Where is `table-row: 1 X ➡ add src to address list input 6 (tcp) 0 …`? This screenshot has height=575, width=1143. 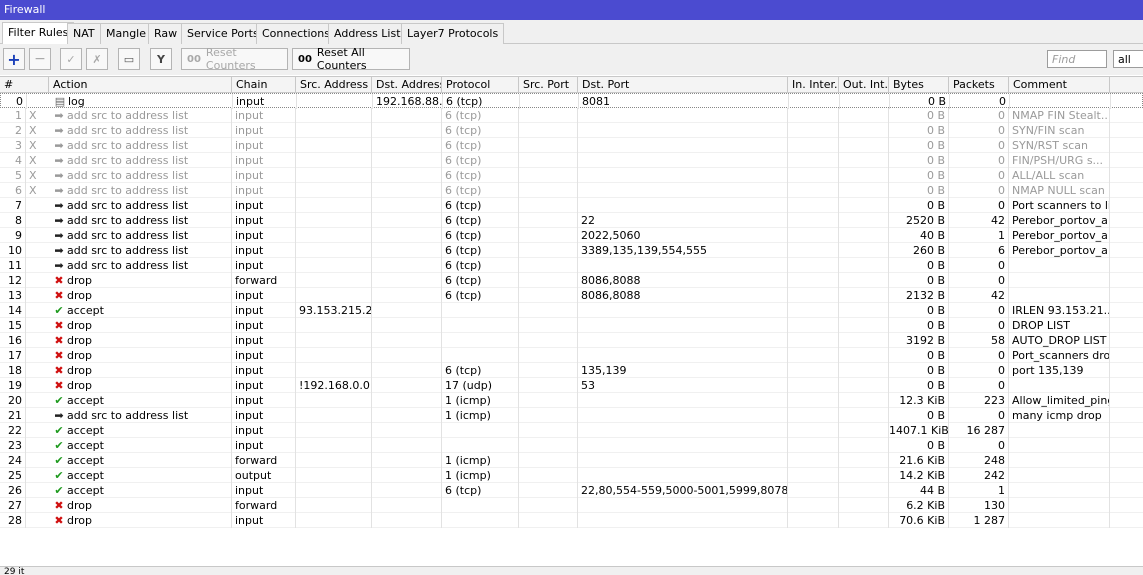 table-row: 1 X ➡ add src to address list input 6 (tcp) 0 … is located at coordinates (571, 115).